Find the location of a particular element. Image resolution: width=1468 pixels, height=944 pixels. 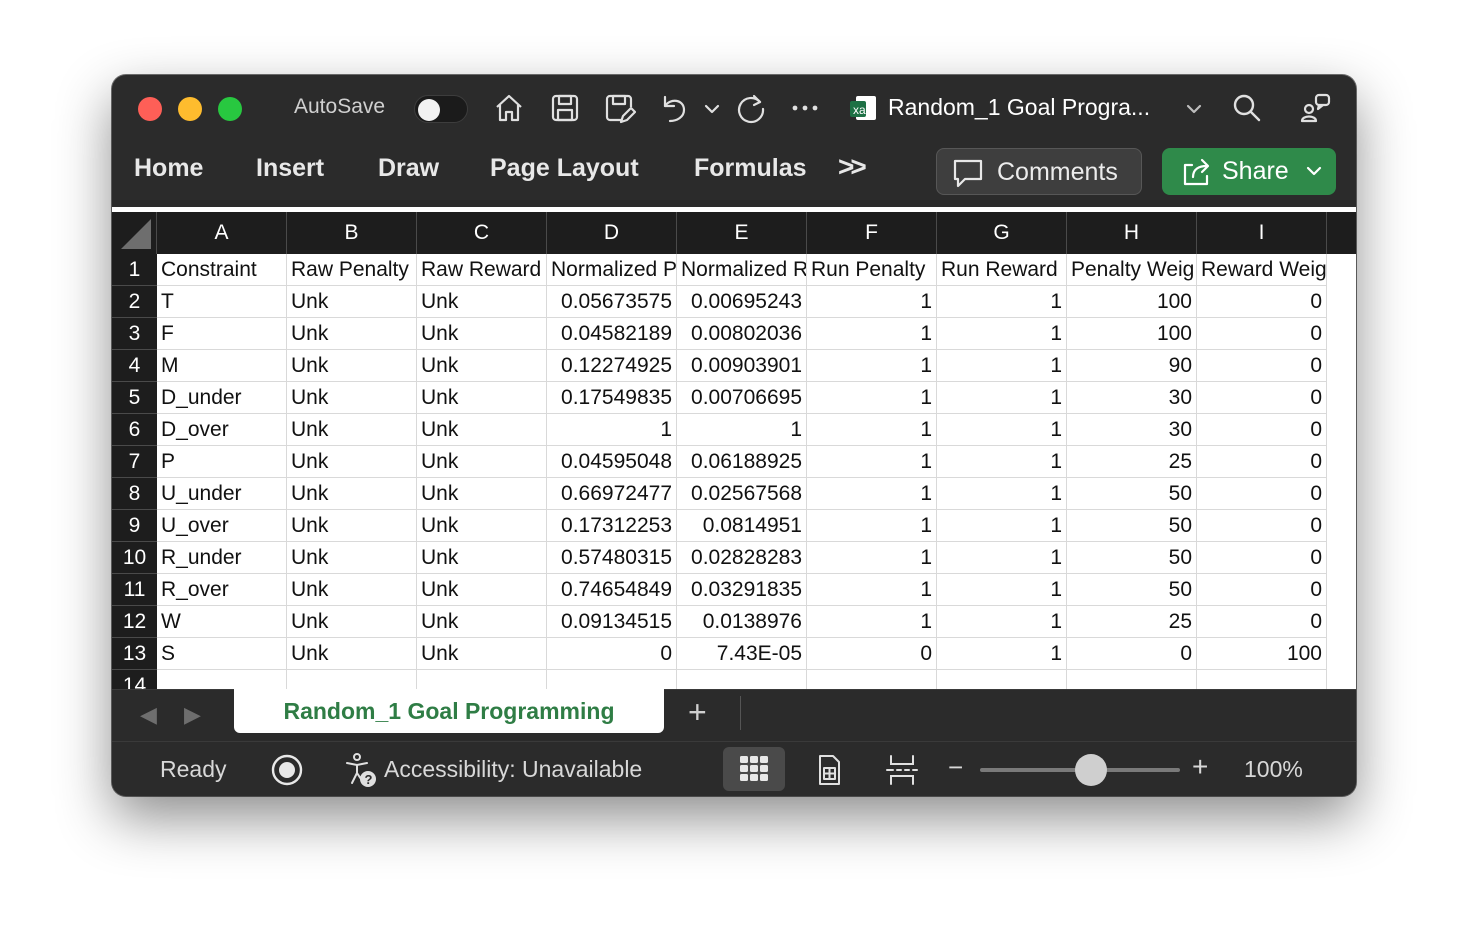

cell-a6: D_over is located at coordinates (222, 430).